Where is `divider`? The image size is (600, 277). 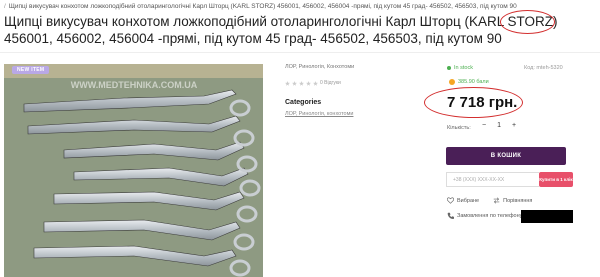 divider is located at coordinates (300, 52).